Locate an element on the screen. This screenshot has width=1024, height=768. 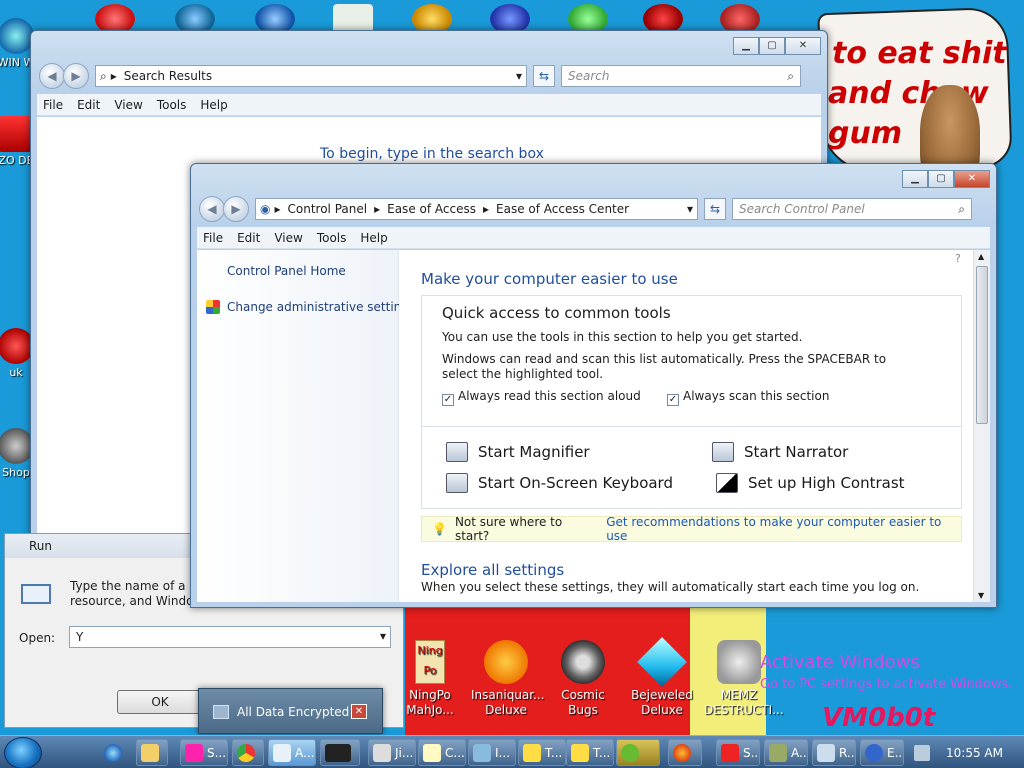
clock: 10:55 AM is located at coordinates (974, 753).